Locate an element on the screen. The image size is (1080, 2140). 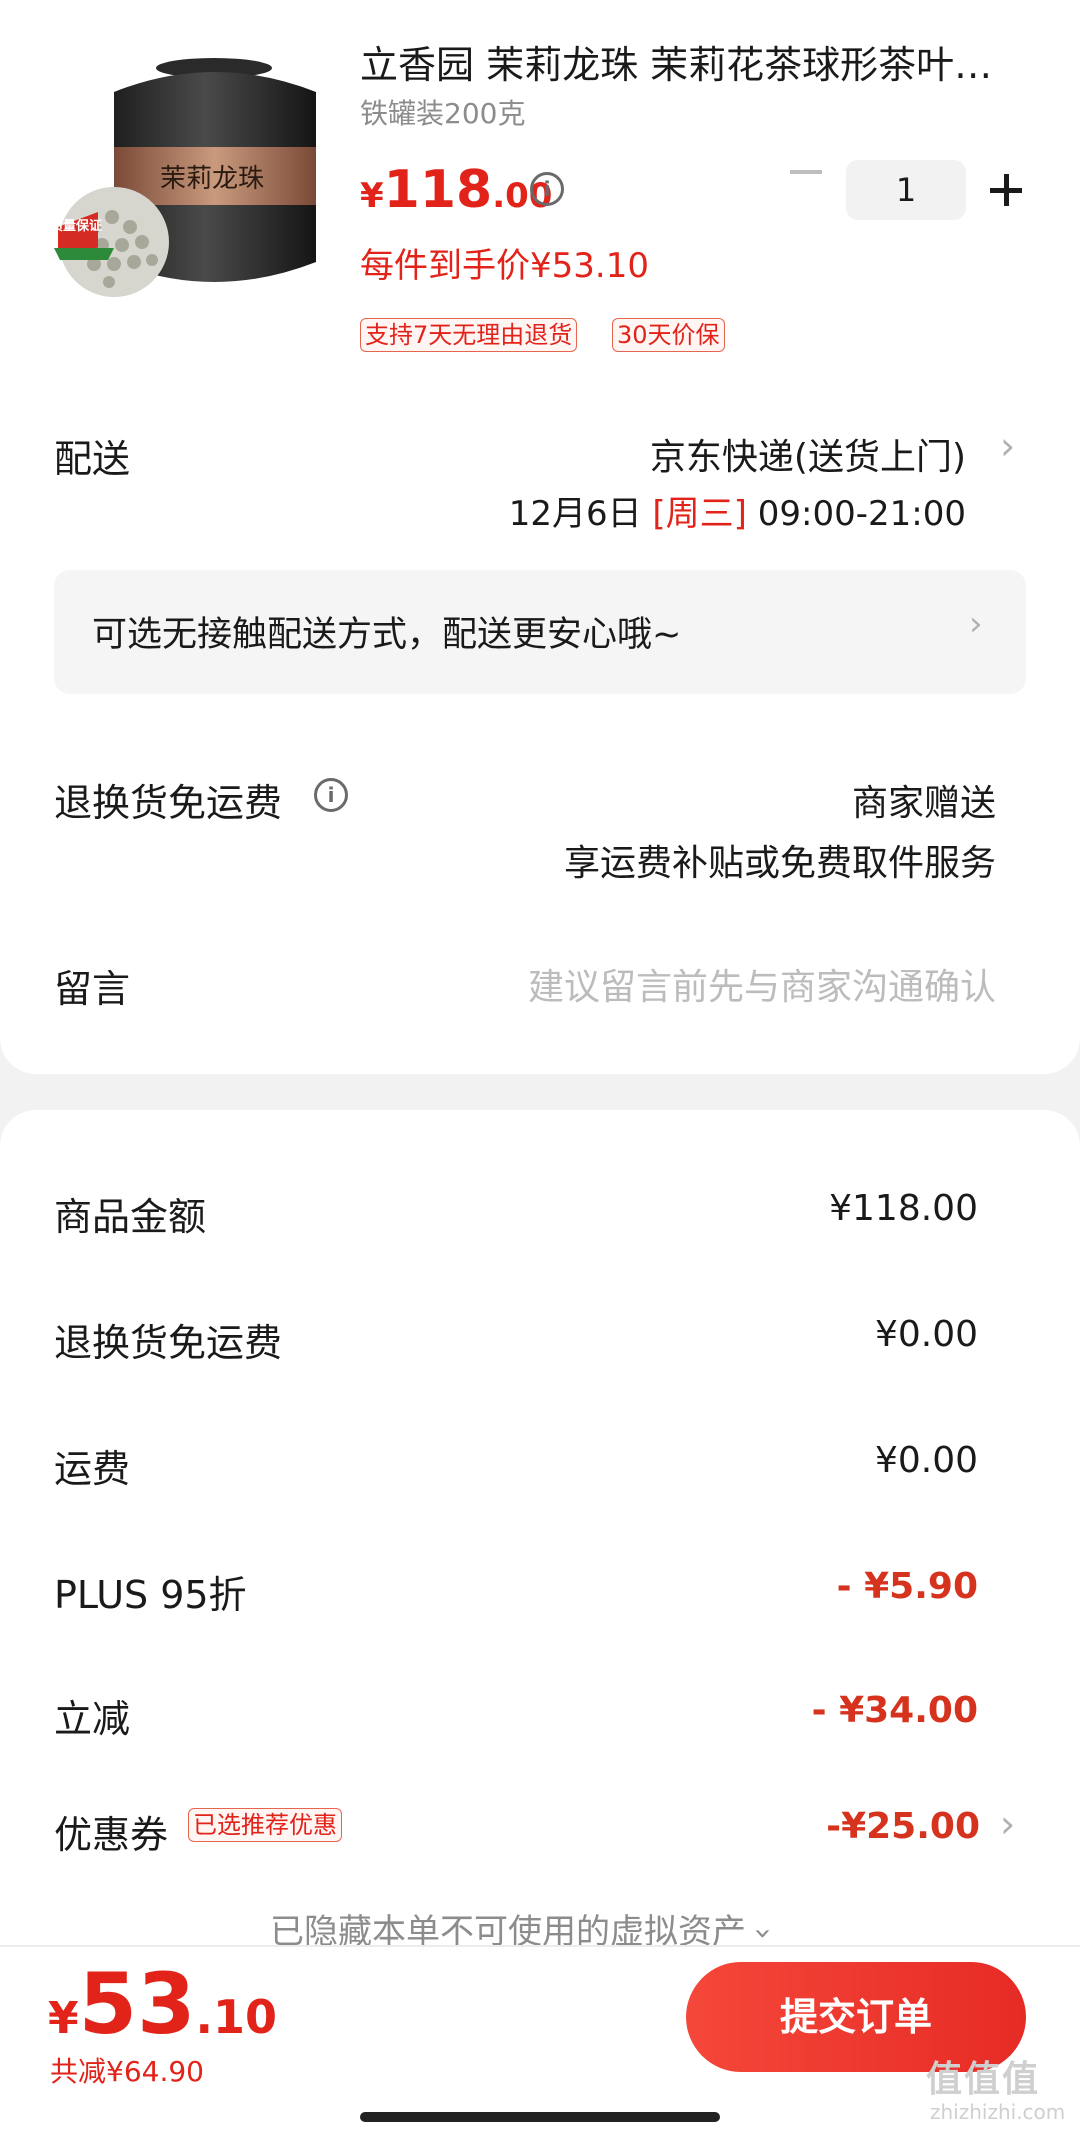
delivery-chevron-icon: › is located at coordinates (1007, 446).